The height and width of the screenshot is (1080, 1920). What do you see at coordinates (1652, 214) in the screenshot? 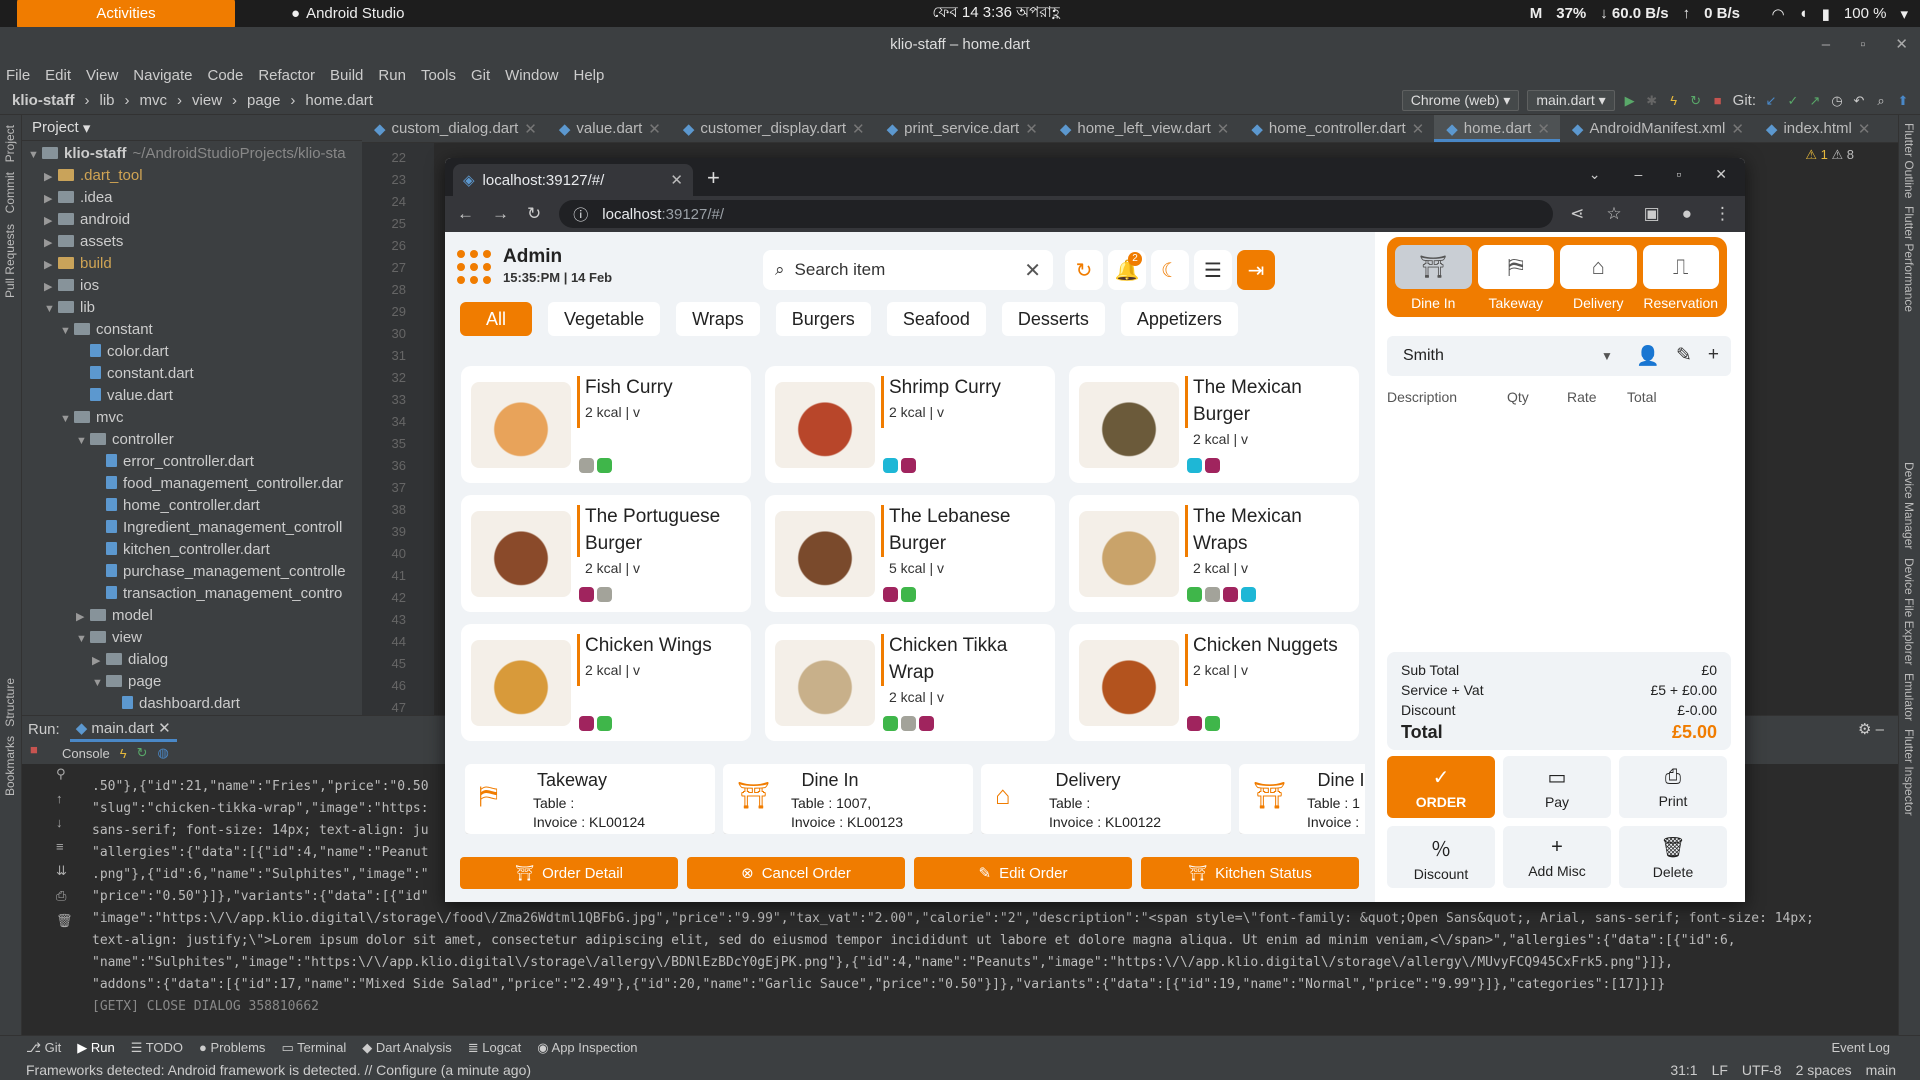
I see `side-panel-icon: ▣` at bounding box center [1652, 214].